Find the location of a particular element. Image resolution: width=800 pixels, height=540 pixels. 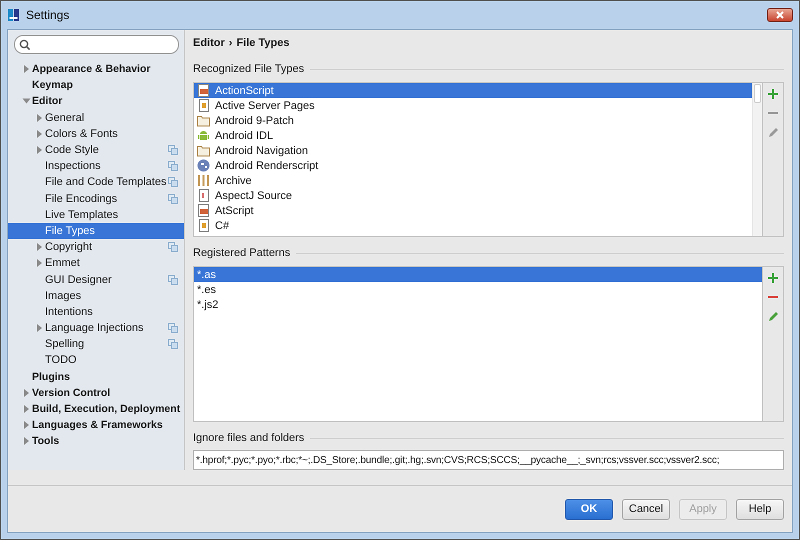

tree-item: Code Style is located at coordinates (96, 150).